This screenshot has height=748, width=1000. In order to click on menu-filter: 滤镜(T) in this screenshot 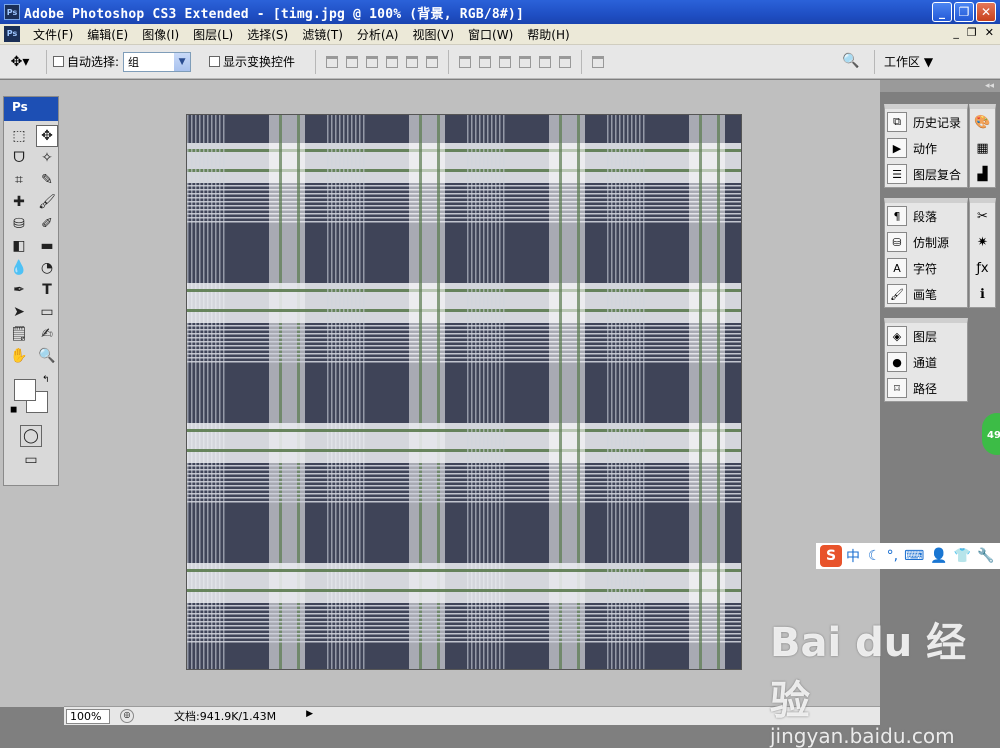, I will do `click(322, 34)`.